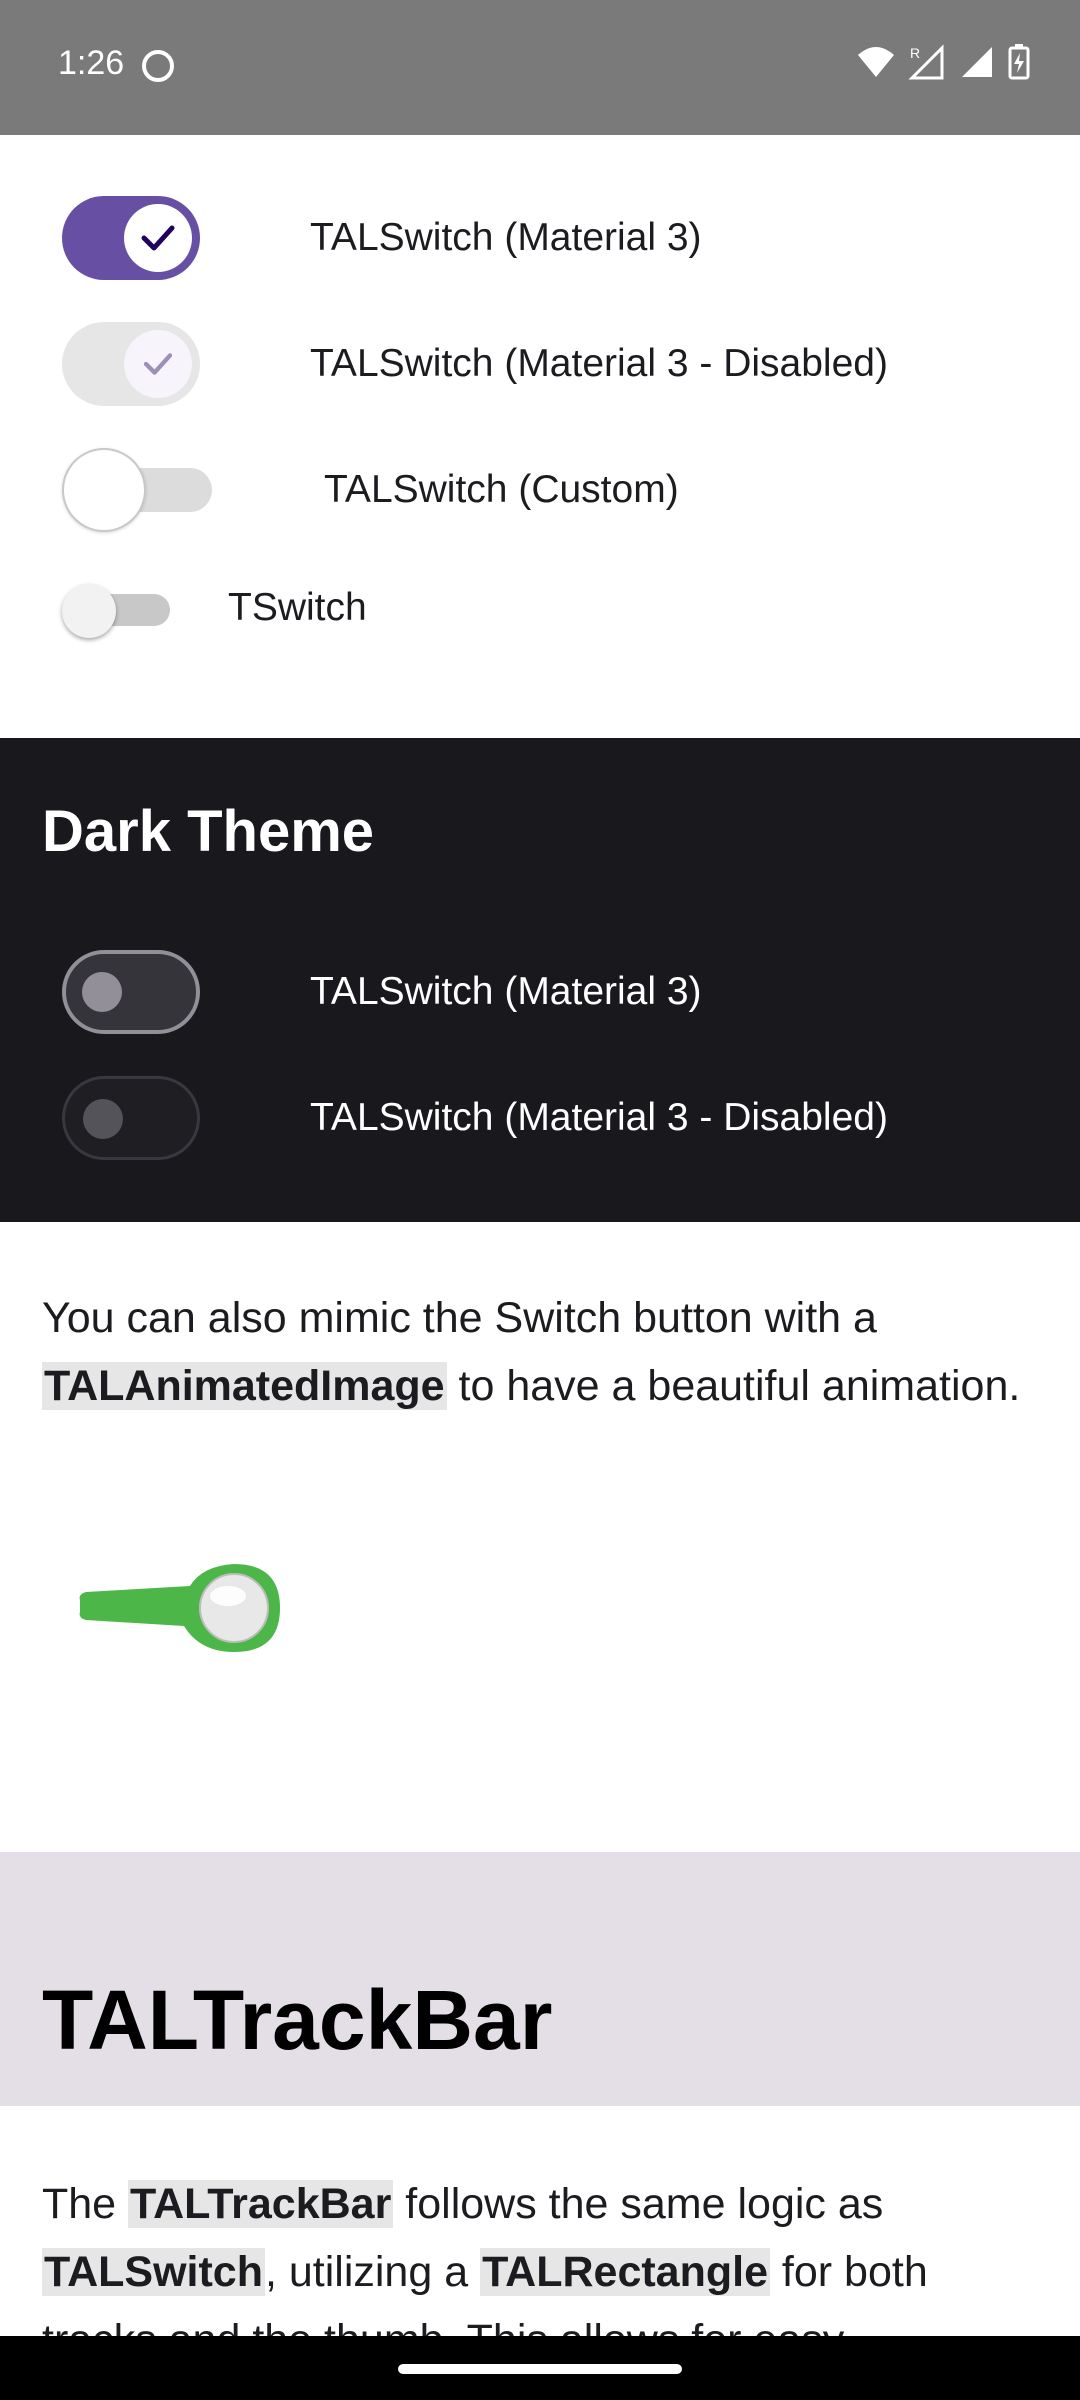  I want to click on switch-row-material3: TALSwitch (Material 3), so click(382, 238).